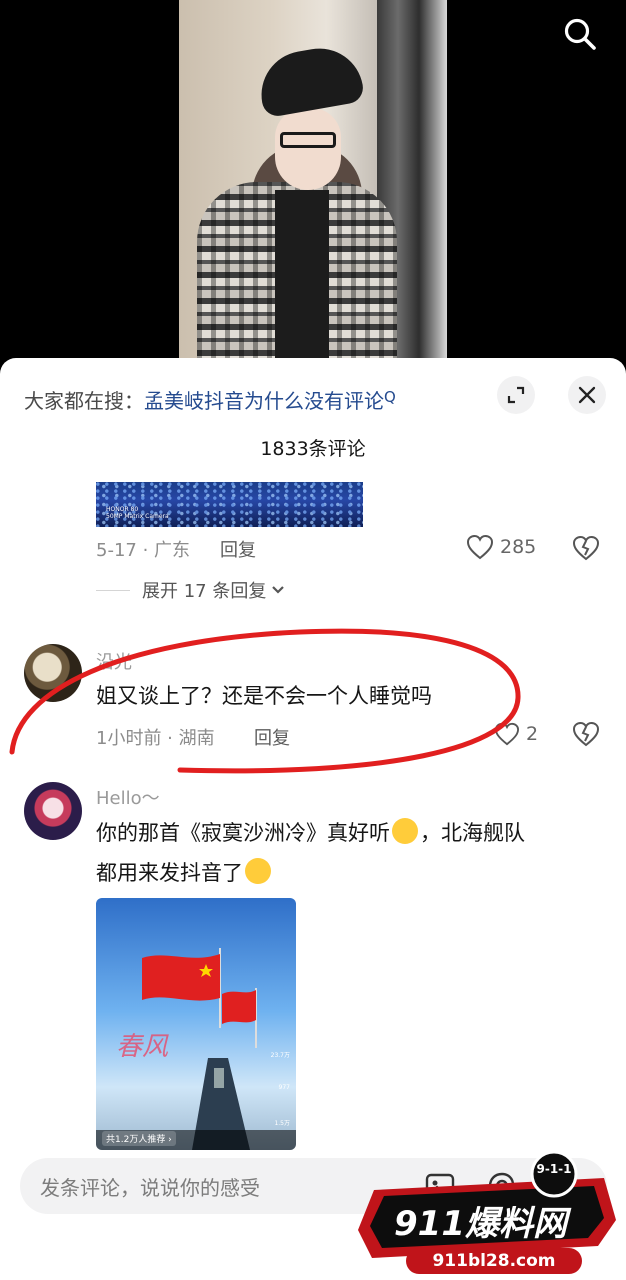 The image size is (626, 1280). I want to click on search-suggestion-prefix: 大家都在搜：, so click(84, 401).